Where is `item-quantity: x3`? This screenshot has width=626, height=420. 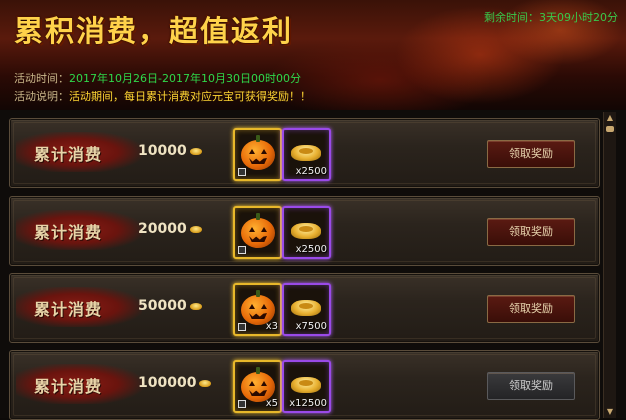 item-quantity: x3 is located at coordinates (271, 326).